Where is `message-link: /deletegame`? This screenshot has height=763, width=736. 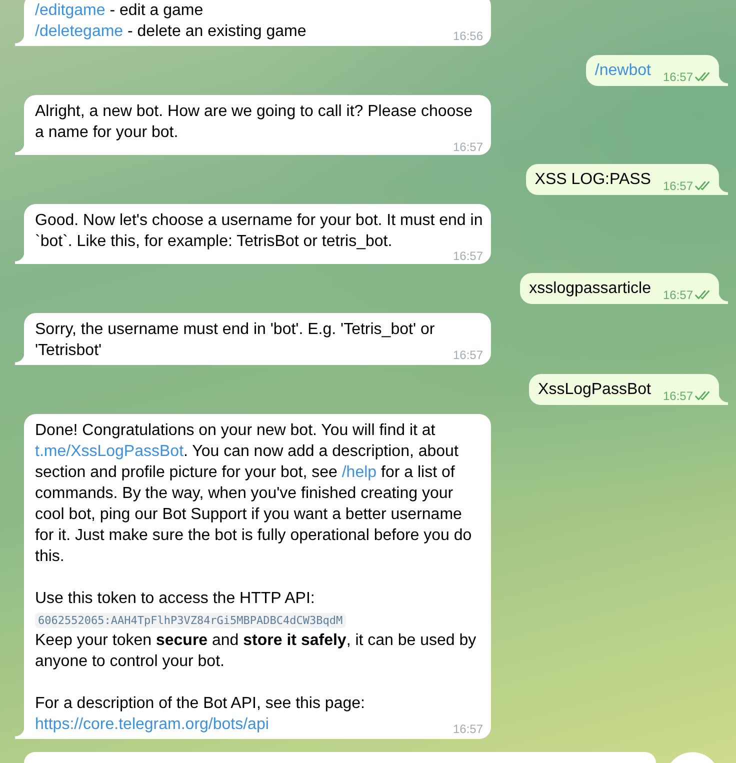 message-link: /deletegame is located at coordinates (79, 31).